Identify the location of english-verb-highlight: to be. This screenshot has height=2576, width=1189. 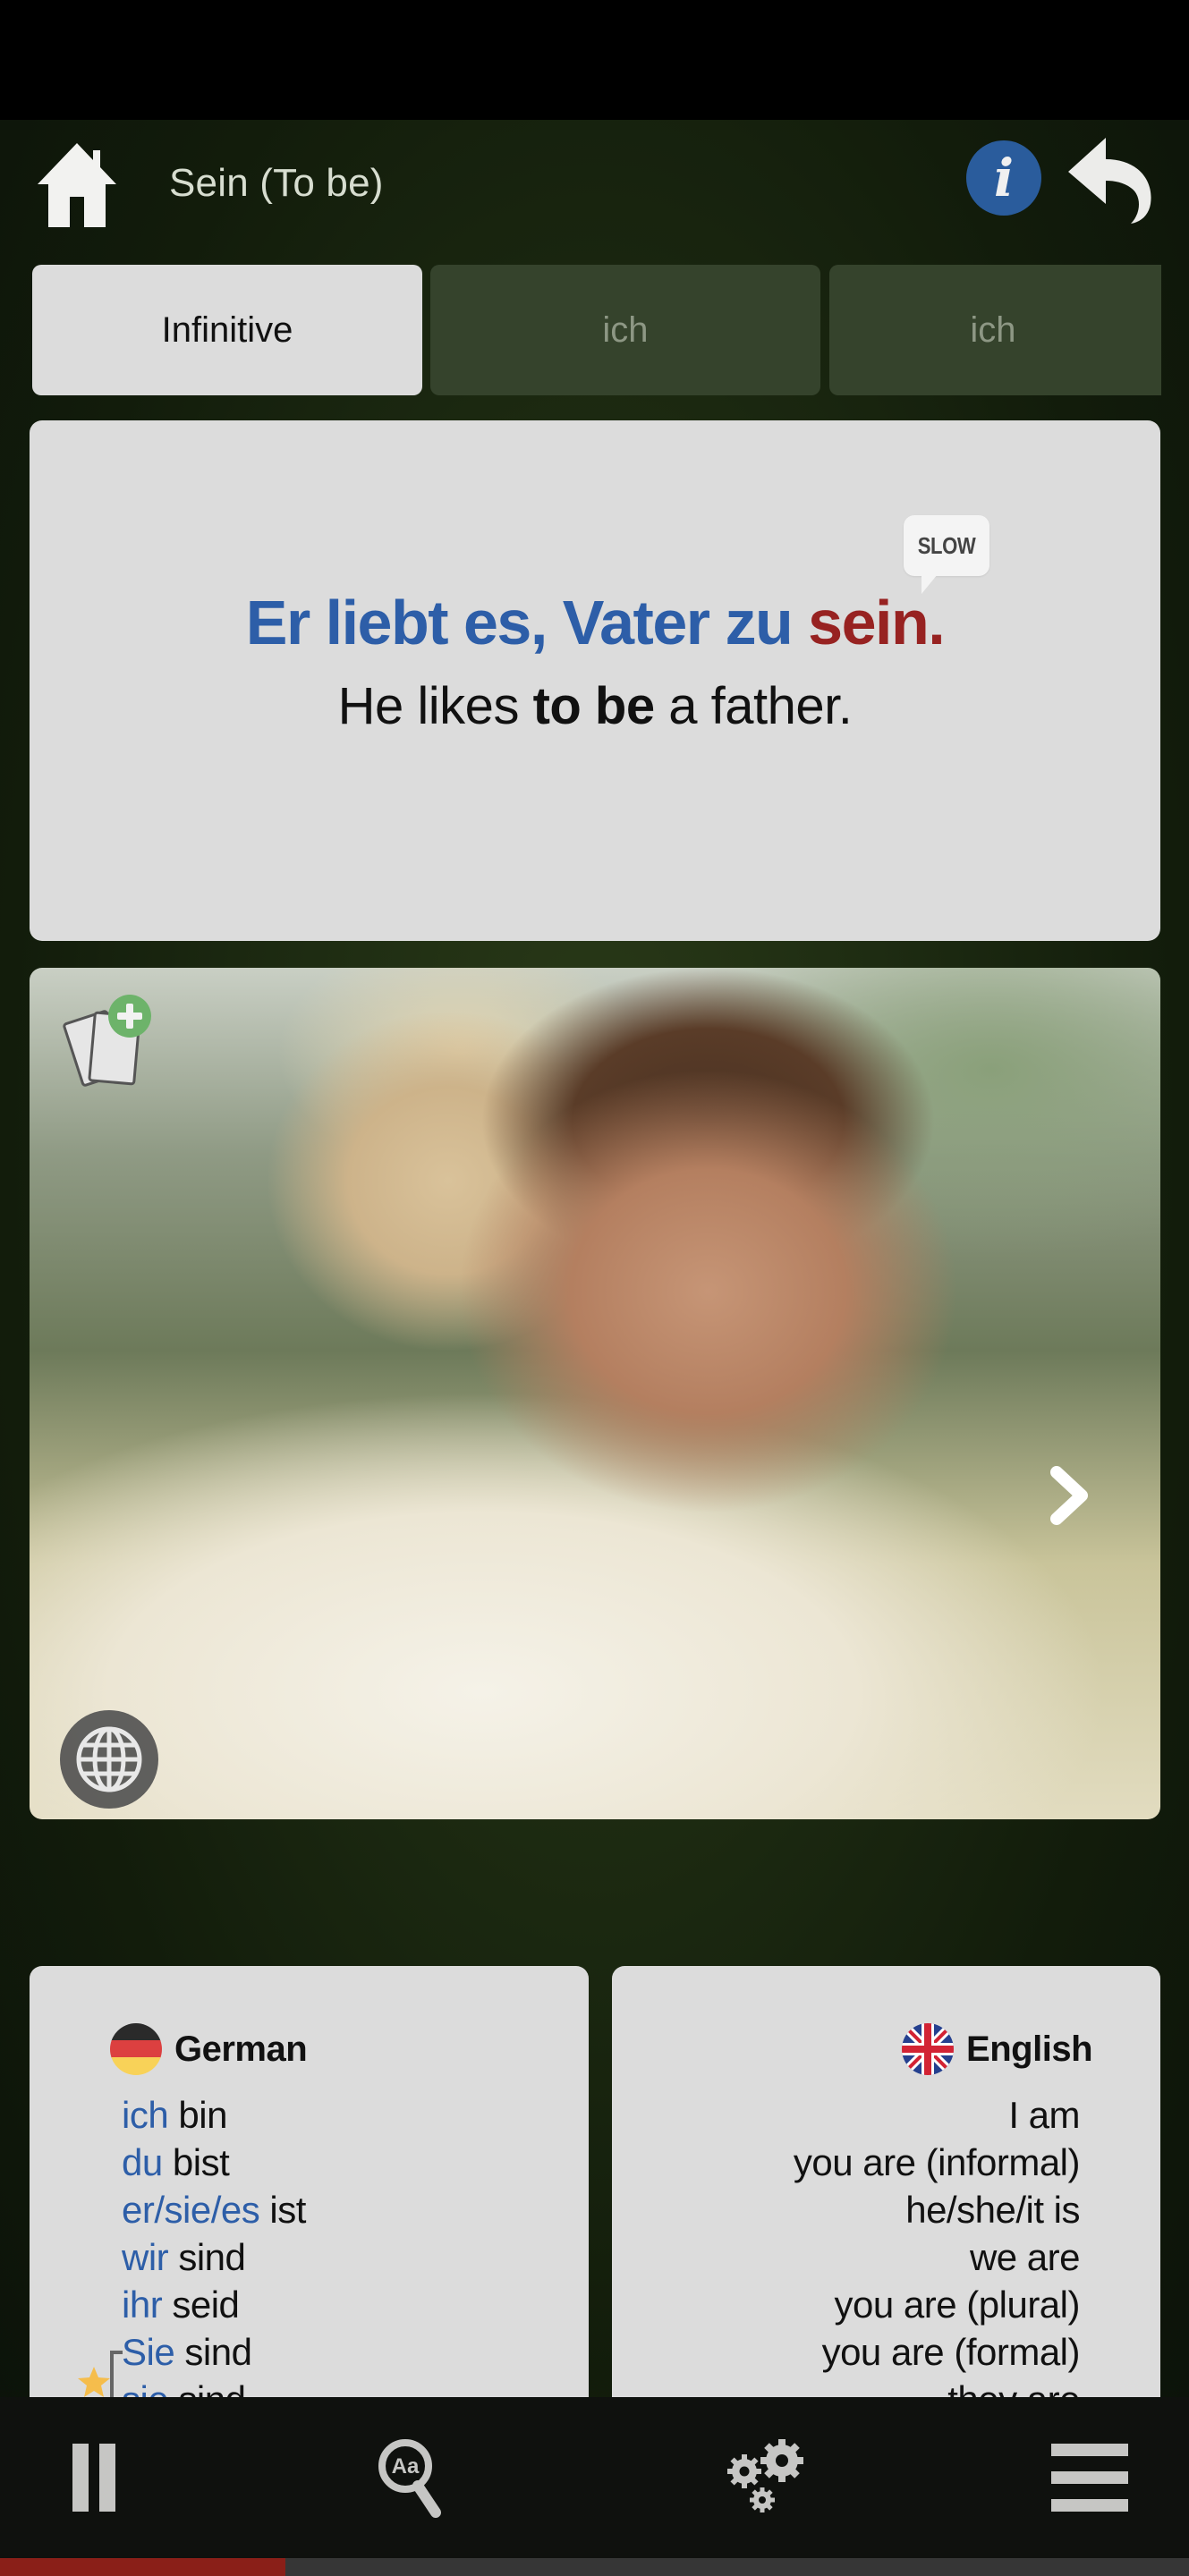
(594, 706).